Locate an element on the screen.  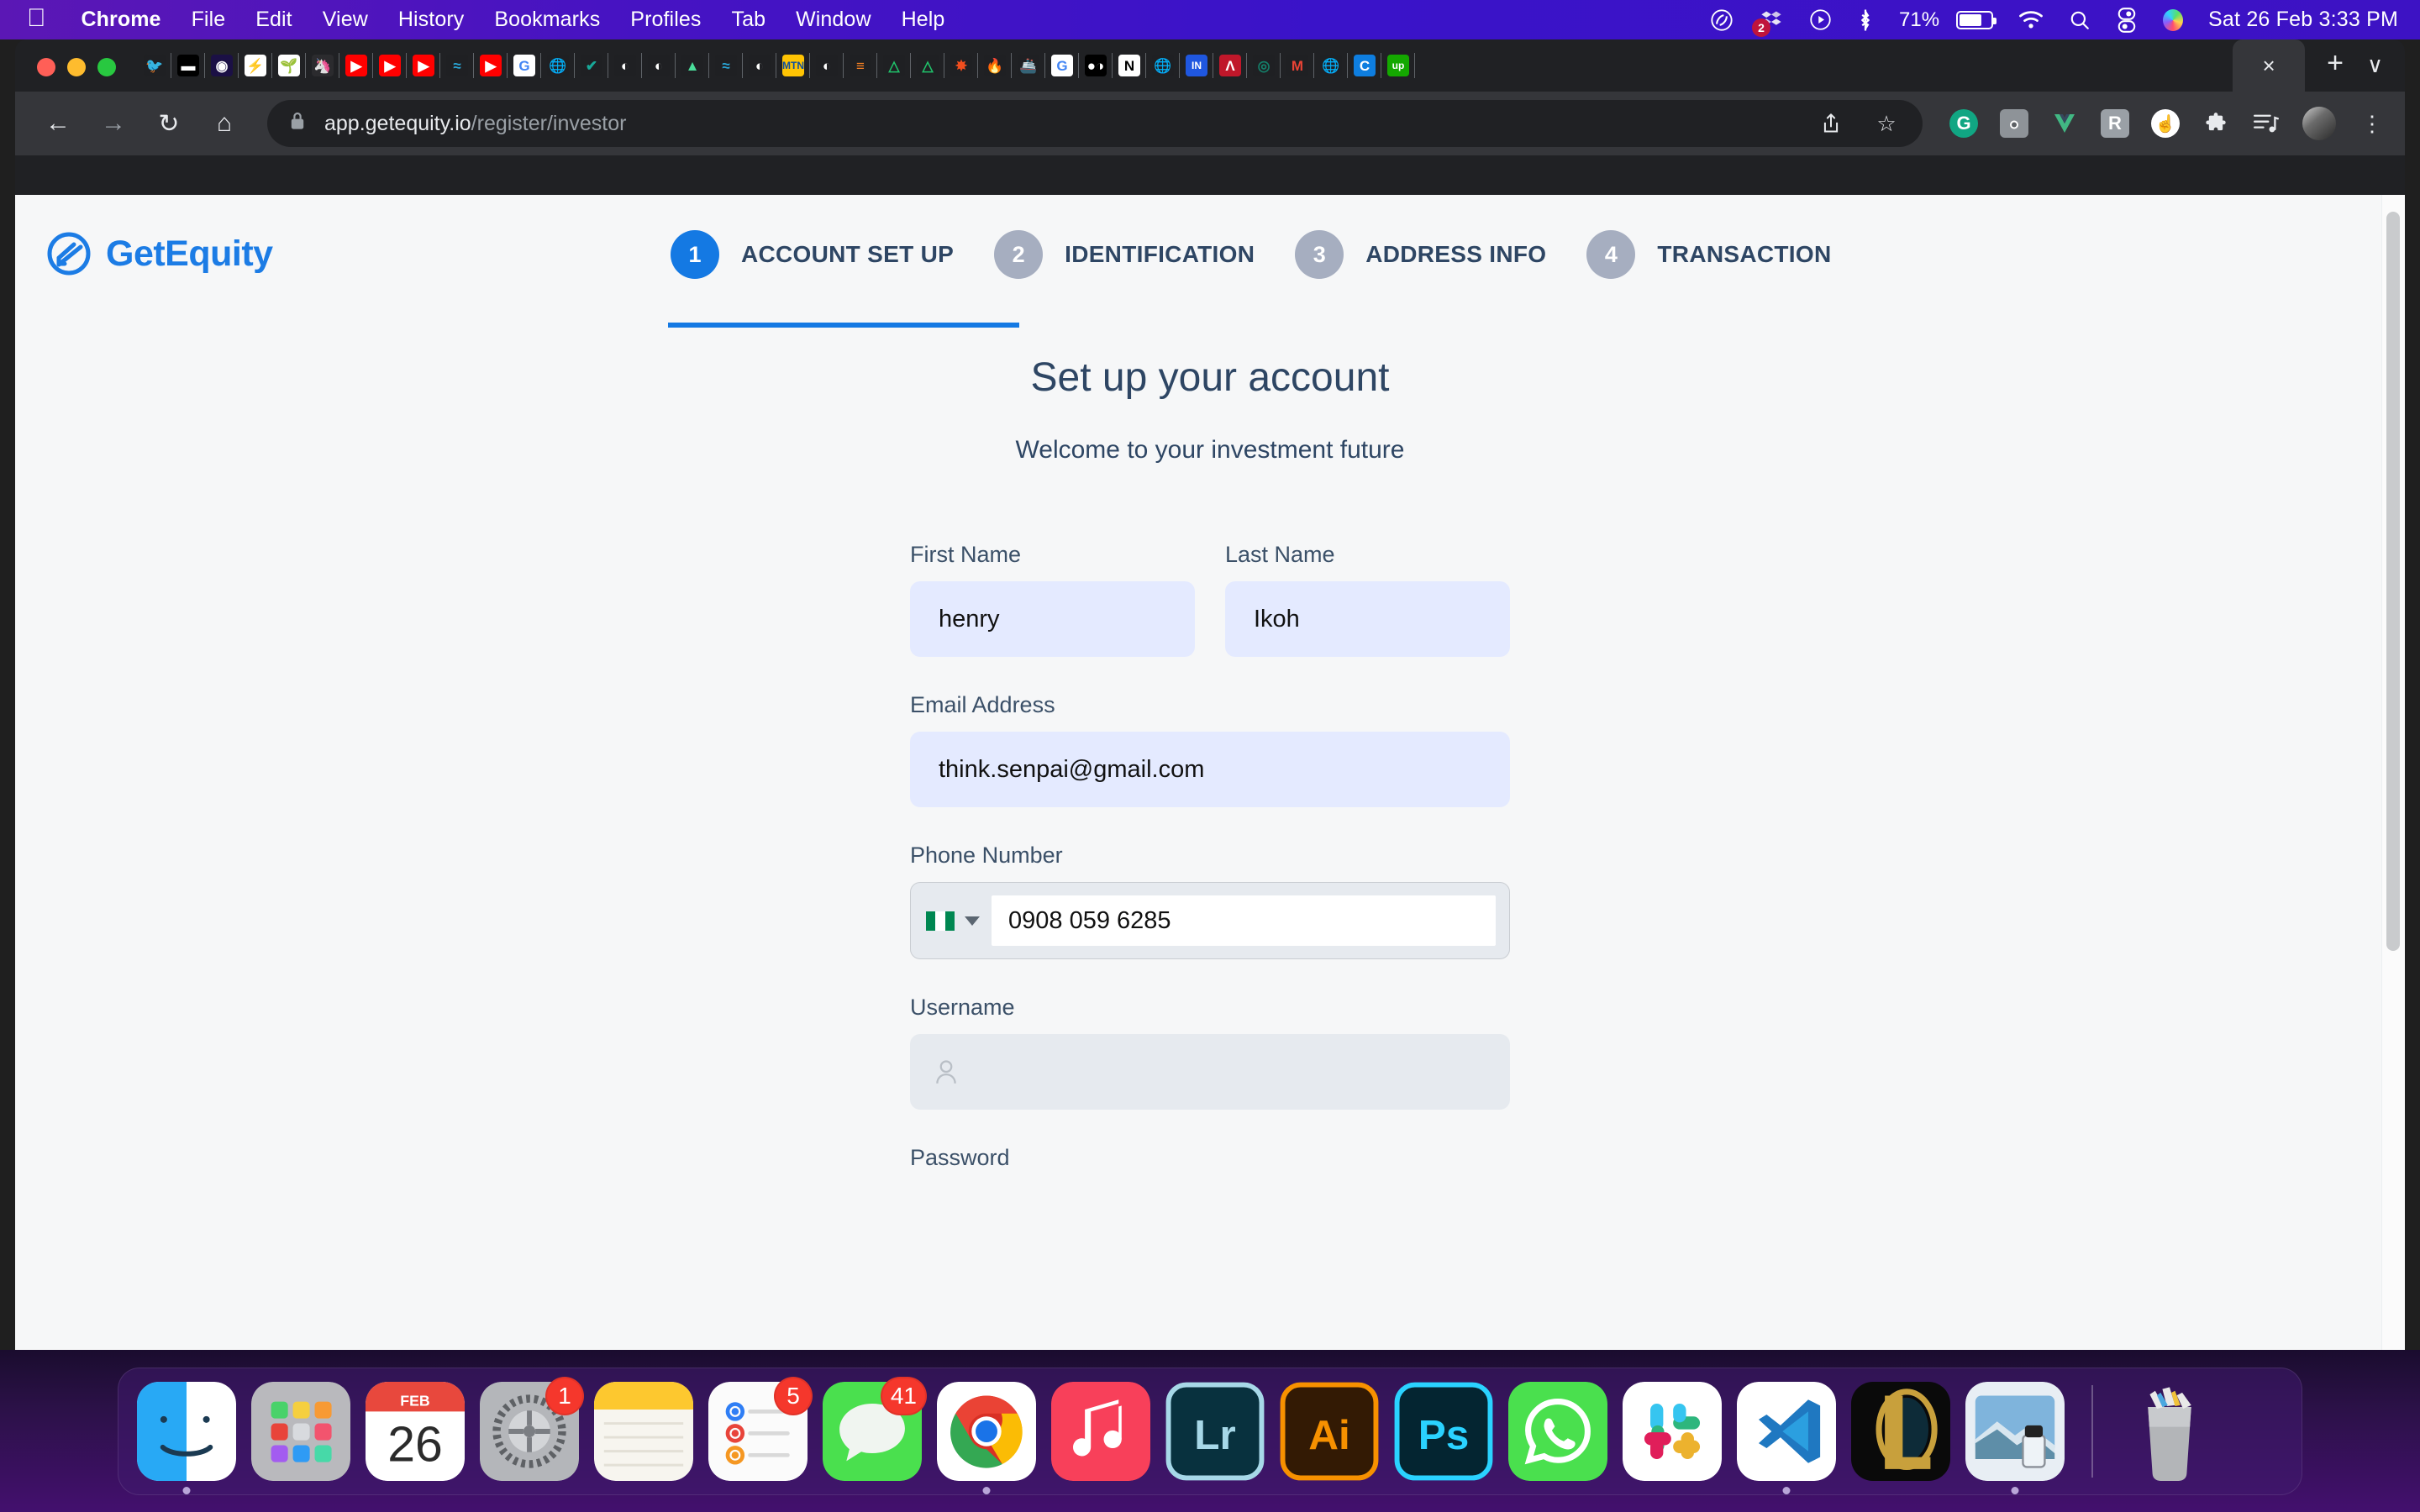
maximize-window-button is located at coordinates (107, 67).